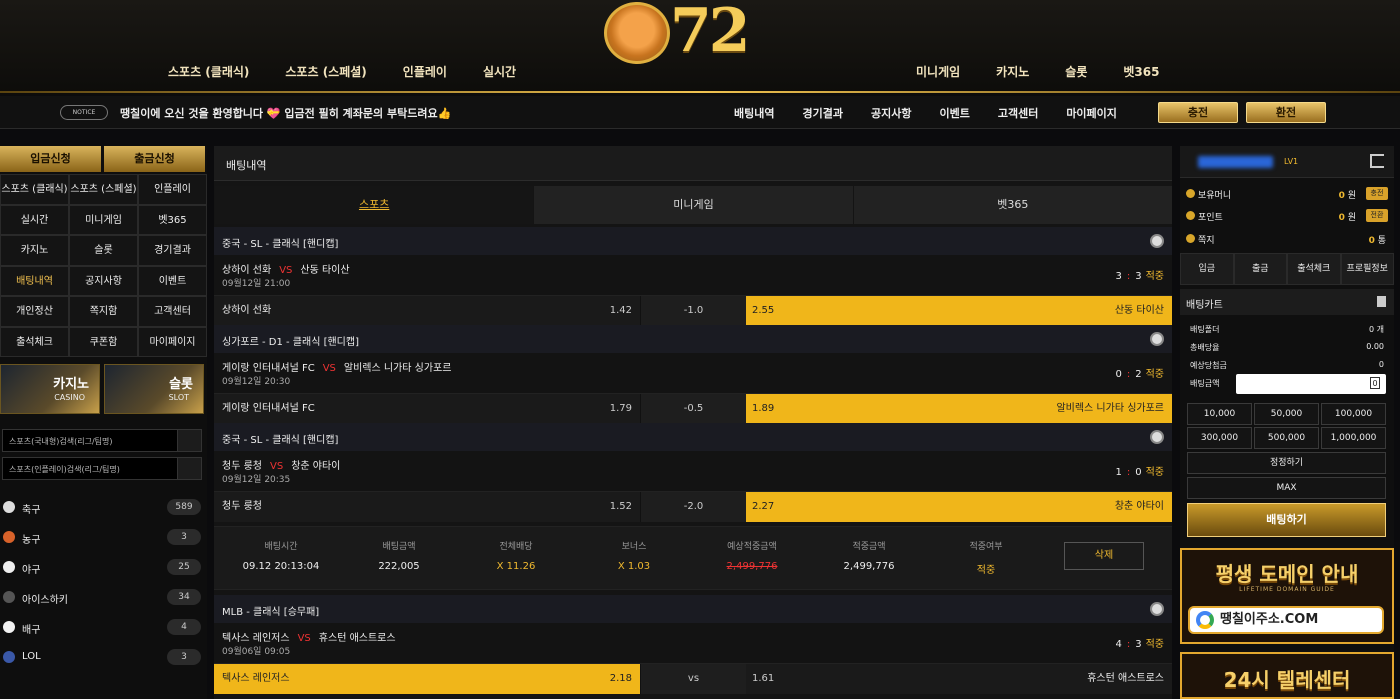 This screenshot has width=1400, height=699. I want to click on home-team: 청두 룽청, so click(242, 506).